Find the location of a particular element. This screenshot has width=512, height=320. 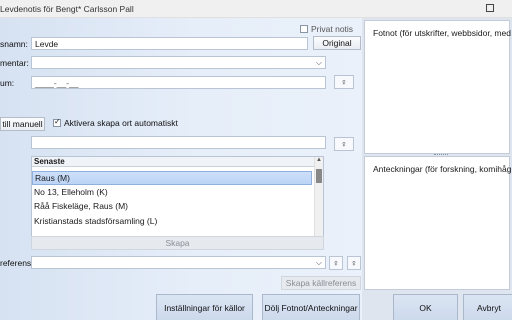

switch-manual-button: till manuell is located at coordinates (22, 124).